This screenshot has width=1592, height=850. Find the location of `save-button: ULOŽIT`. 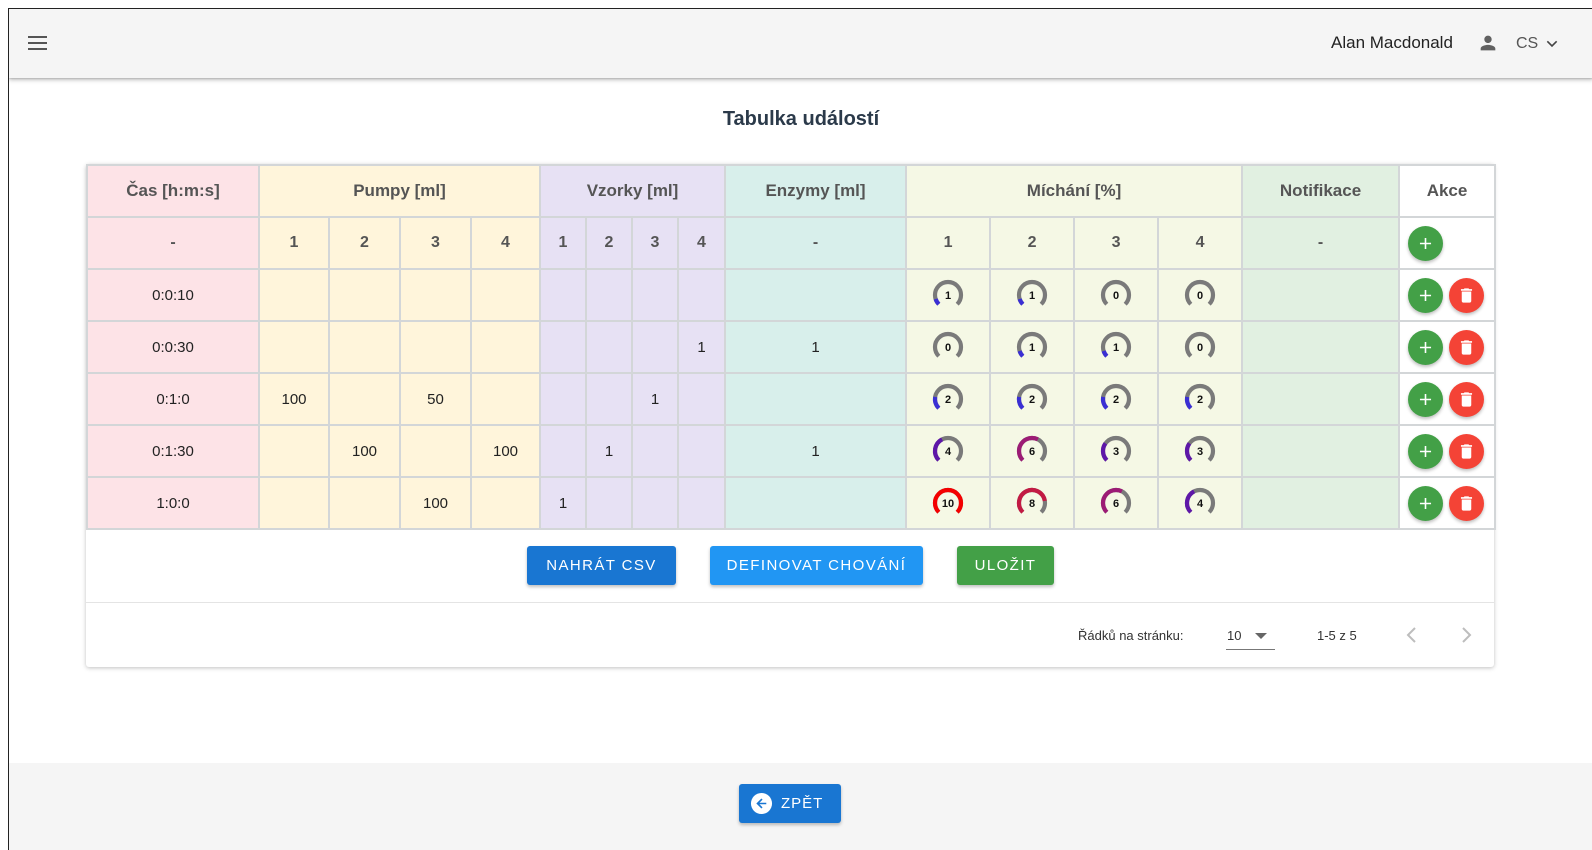

save-button: ULOŽIT is located at coordinates (1005, 565).